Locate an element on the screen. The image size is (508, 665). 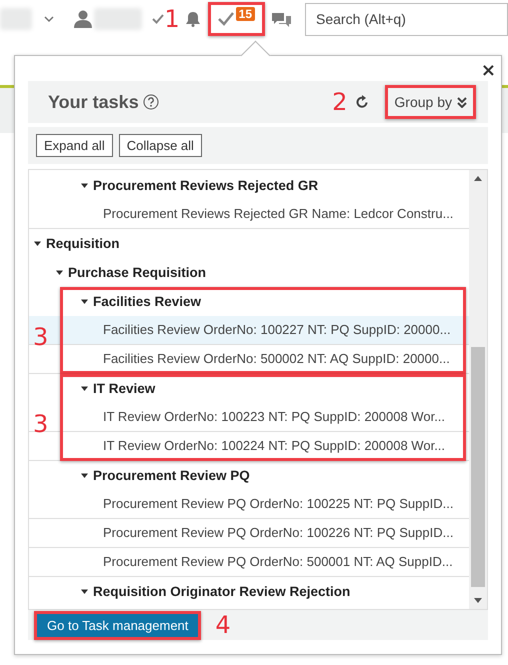
callout-number: 2 is located at coordinates (340, 102).